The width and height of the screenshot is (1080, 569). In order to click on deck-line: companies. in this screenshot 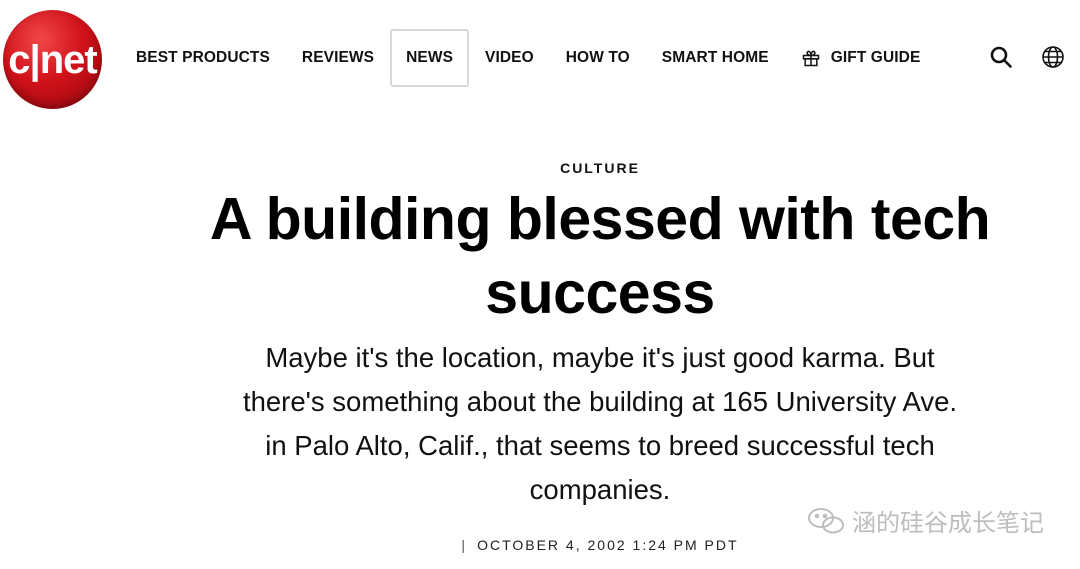, I will do `click(600, 489)`.